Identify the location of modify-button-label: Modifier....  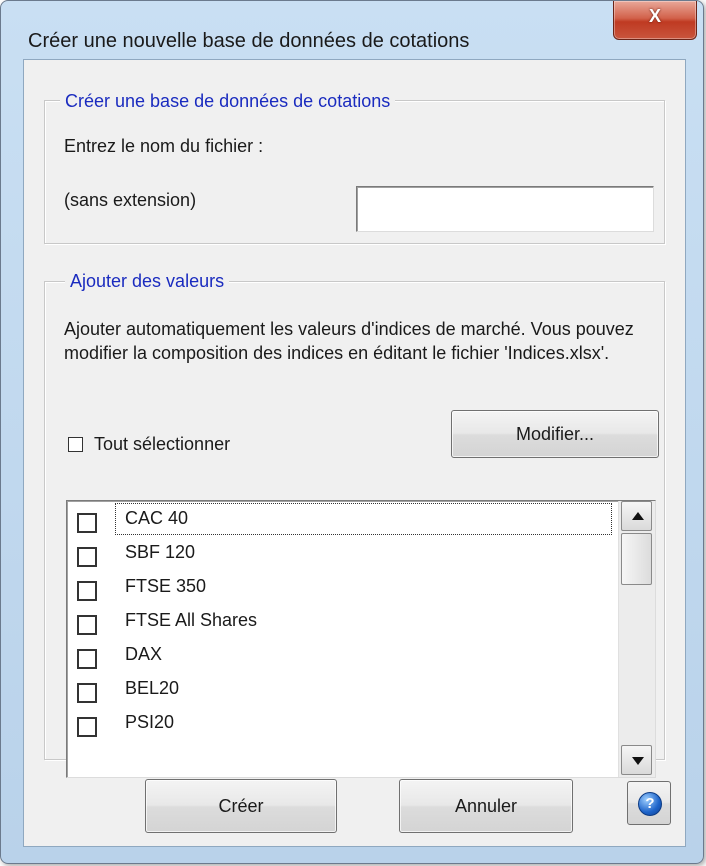
(555, 434).